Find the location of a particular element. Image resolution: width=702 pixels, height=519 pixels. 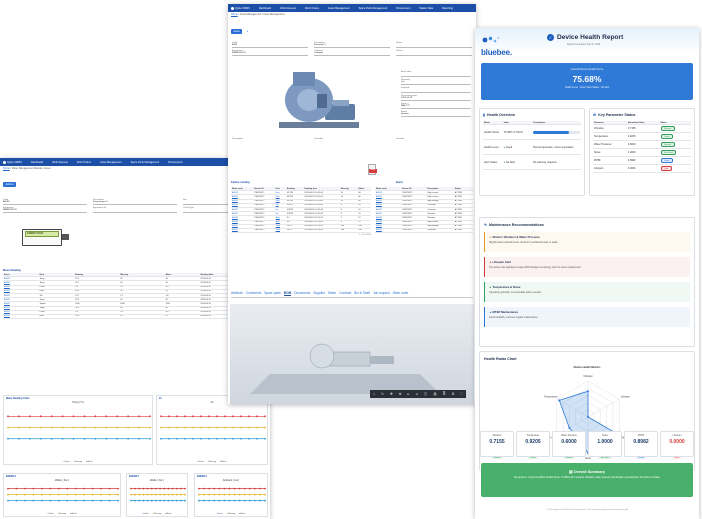

description-field: Fan pump 3 is located at coordinates (352, 46).